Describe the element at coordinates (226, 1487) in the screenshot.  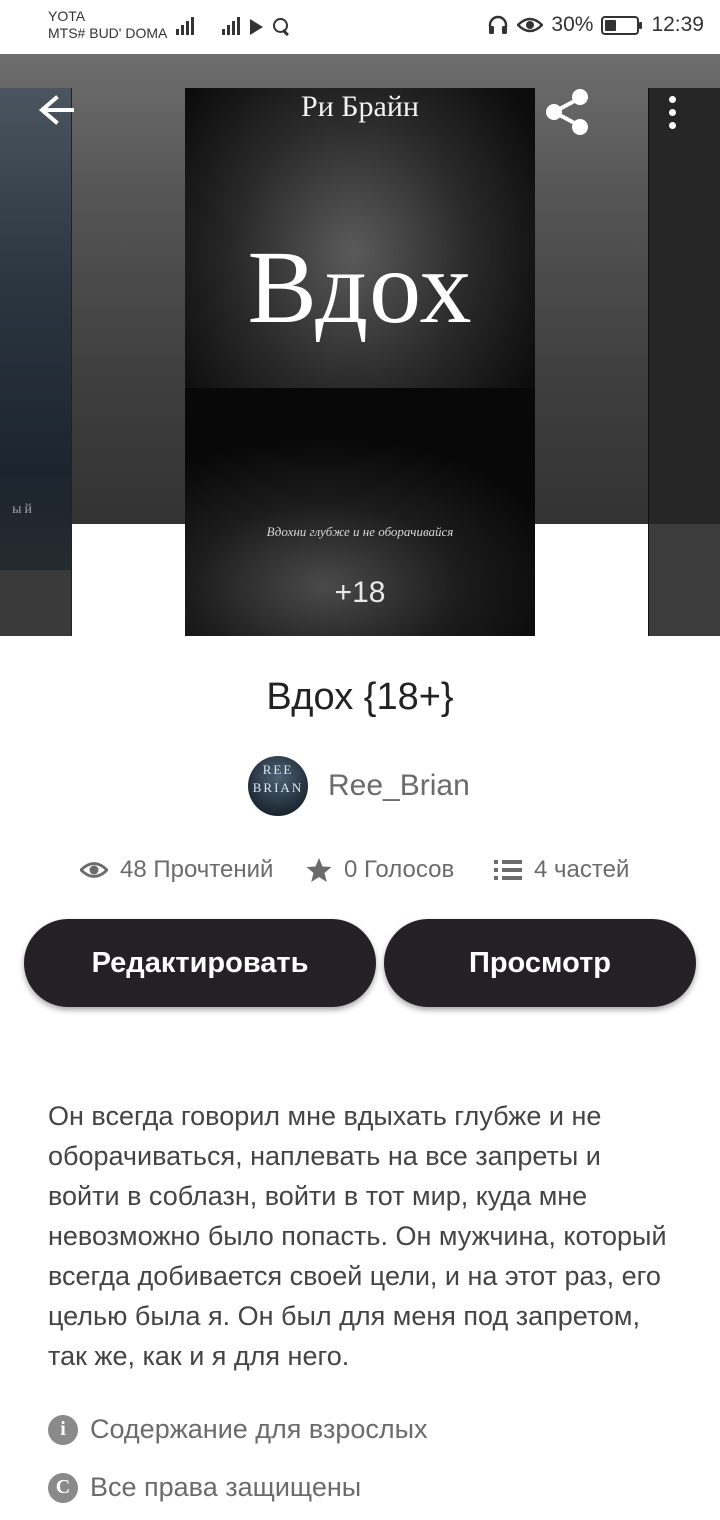
I see `copyright-text: Все права защищены` at that location.